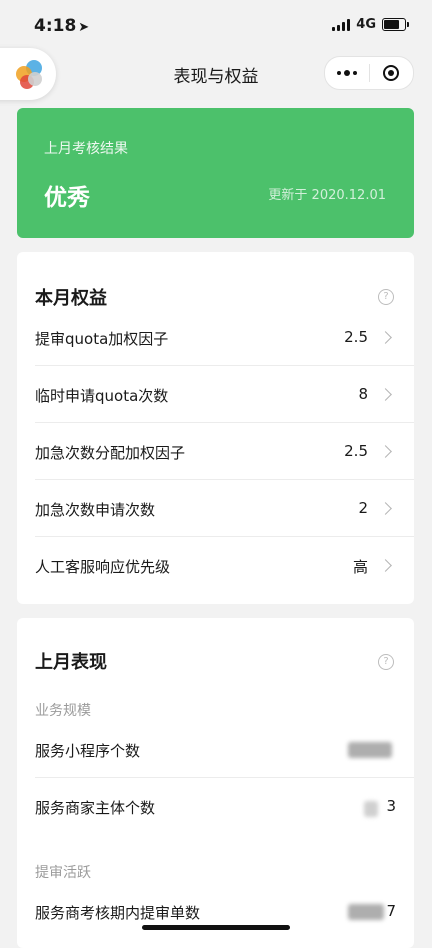  I want to click on performance-row-review-orders: 服务商考核期内提审单数 7, so click(224, 912).